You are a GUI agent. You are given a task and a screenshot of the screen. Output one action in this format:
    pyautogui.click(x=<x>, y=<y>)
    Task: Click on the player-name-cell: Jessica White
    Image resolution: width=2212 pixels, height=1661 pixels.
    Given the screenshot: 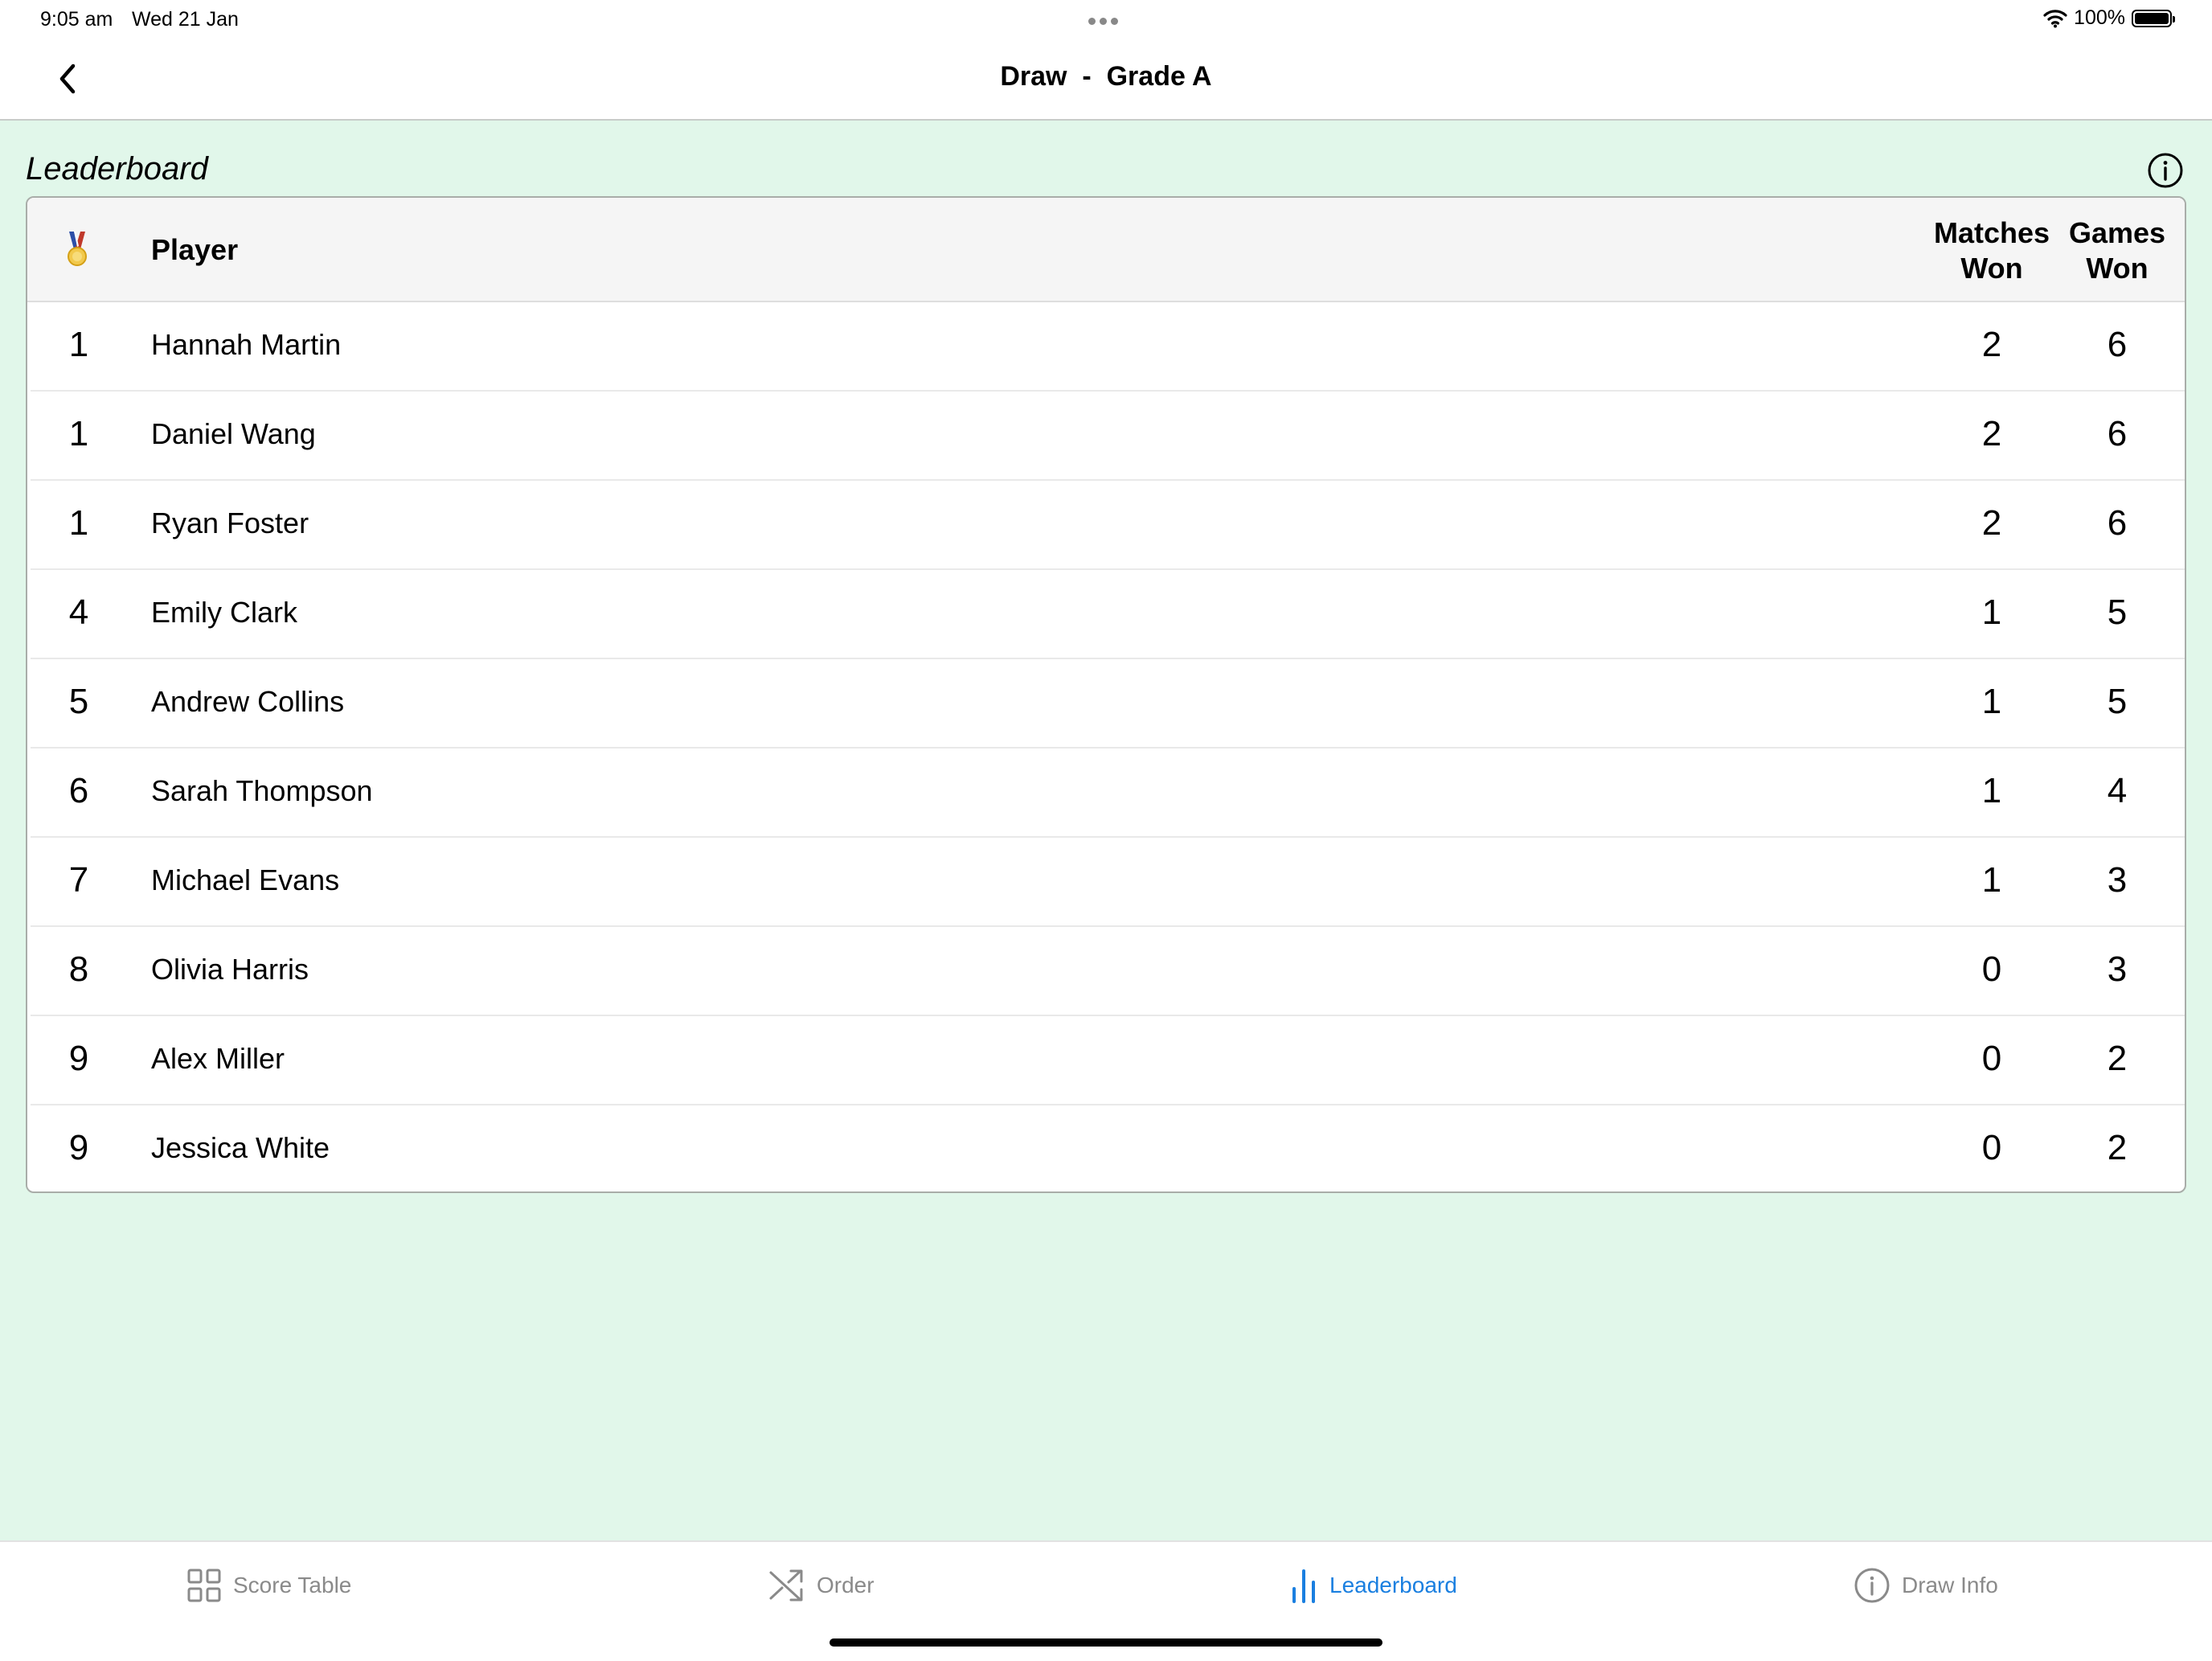 What is the action you would take?
    pyautogui.click(x=240, y=1147)
    